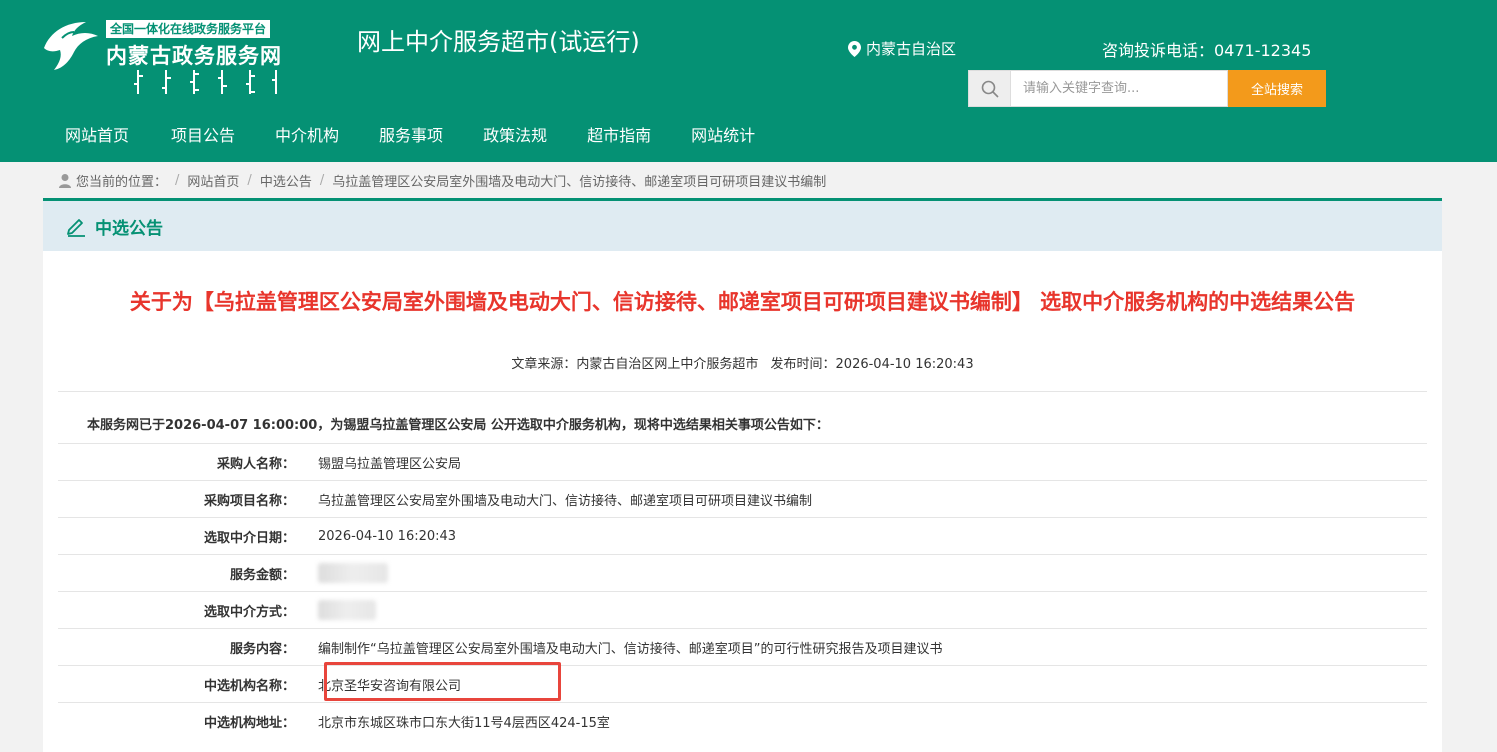 The height and width of the screenshot is (752, 1497). What do you see at coordinates (619, 136) in the screenshot?
I see `nav-item-guide: 超市指南` at bounding box center [619, 136].